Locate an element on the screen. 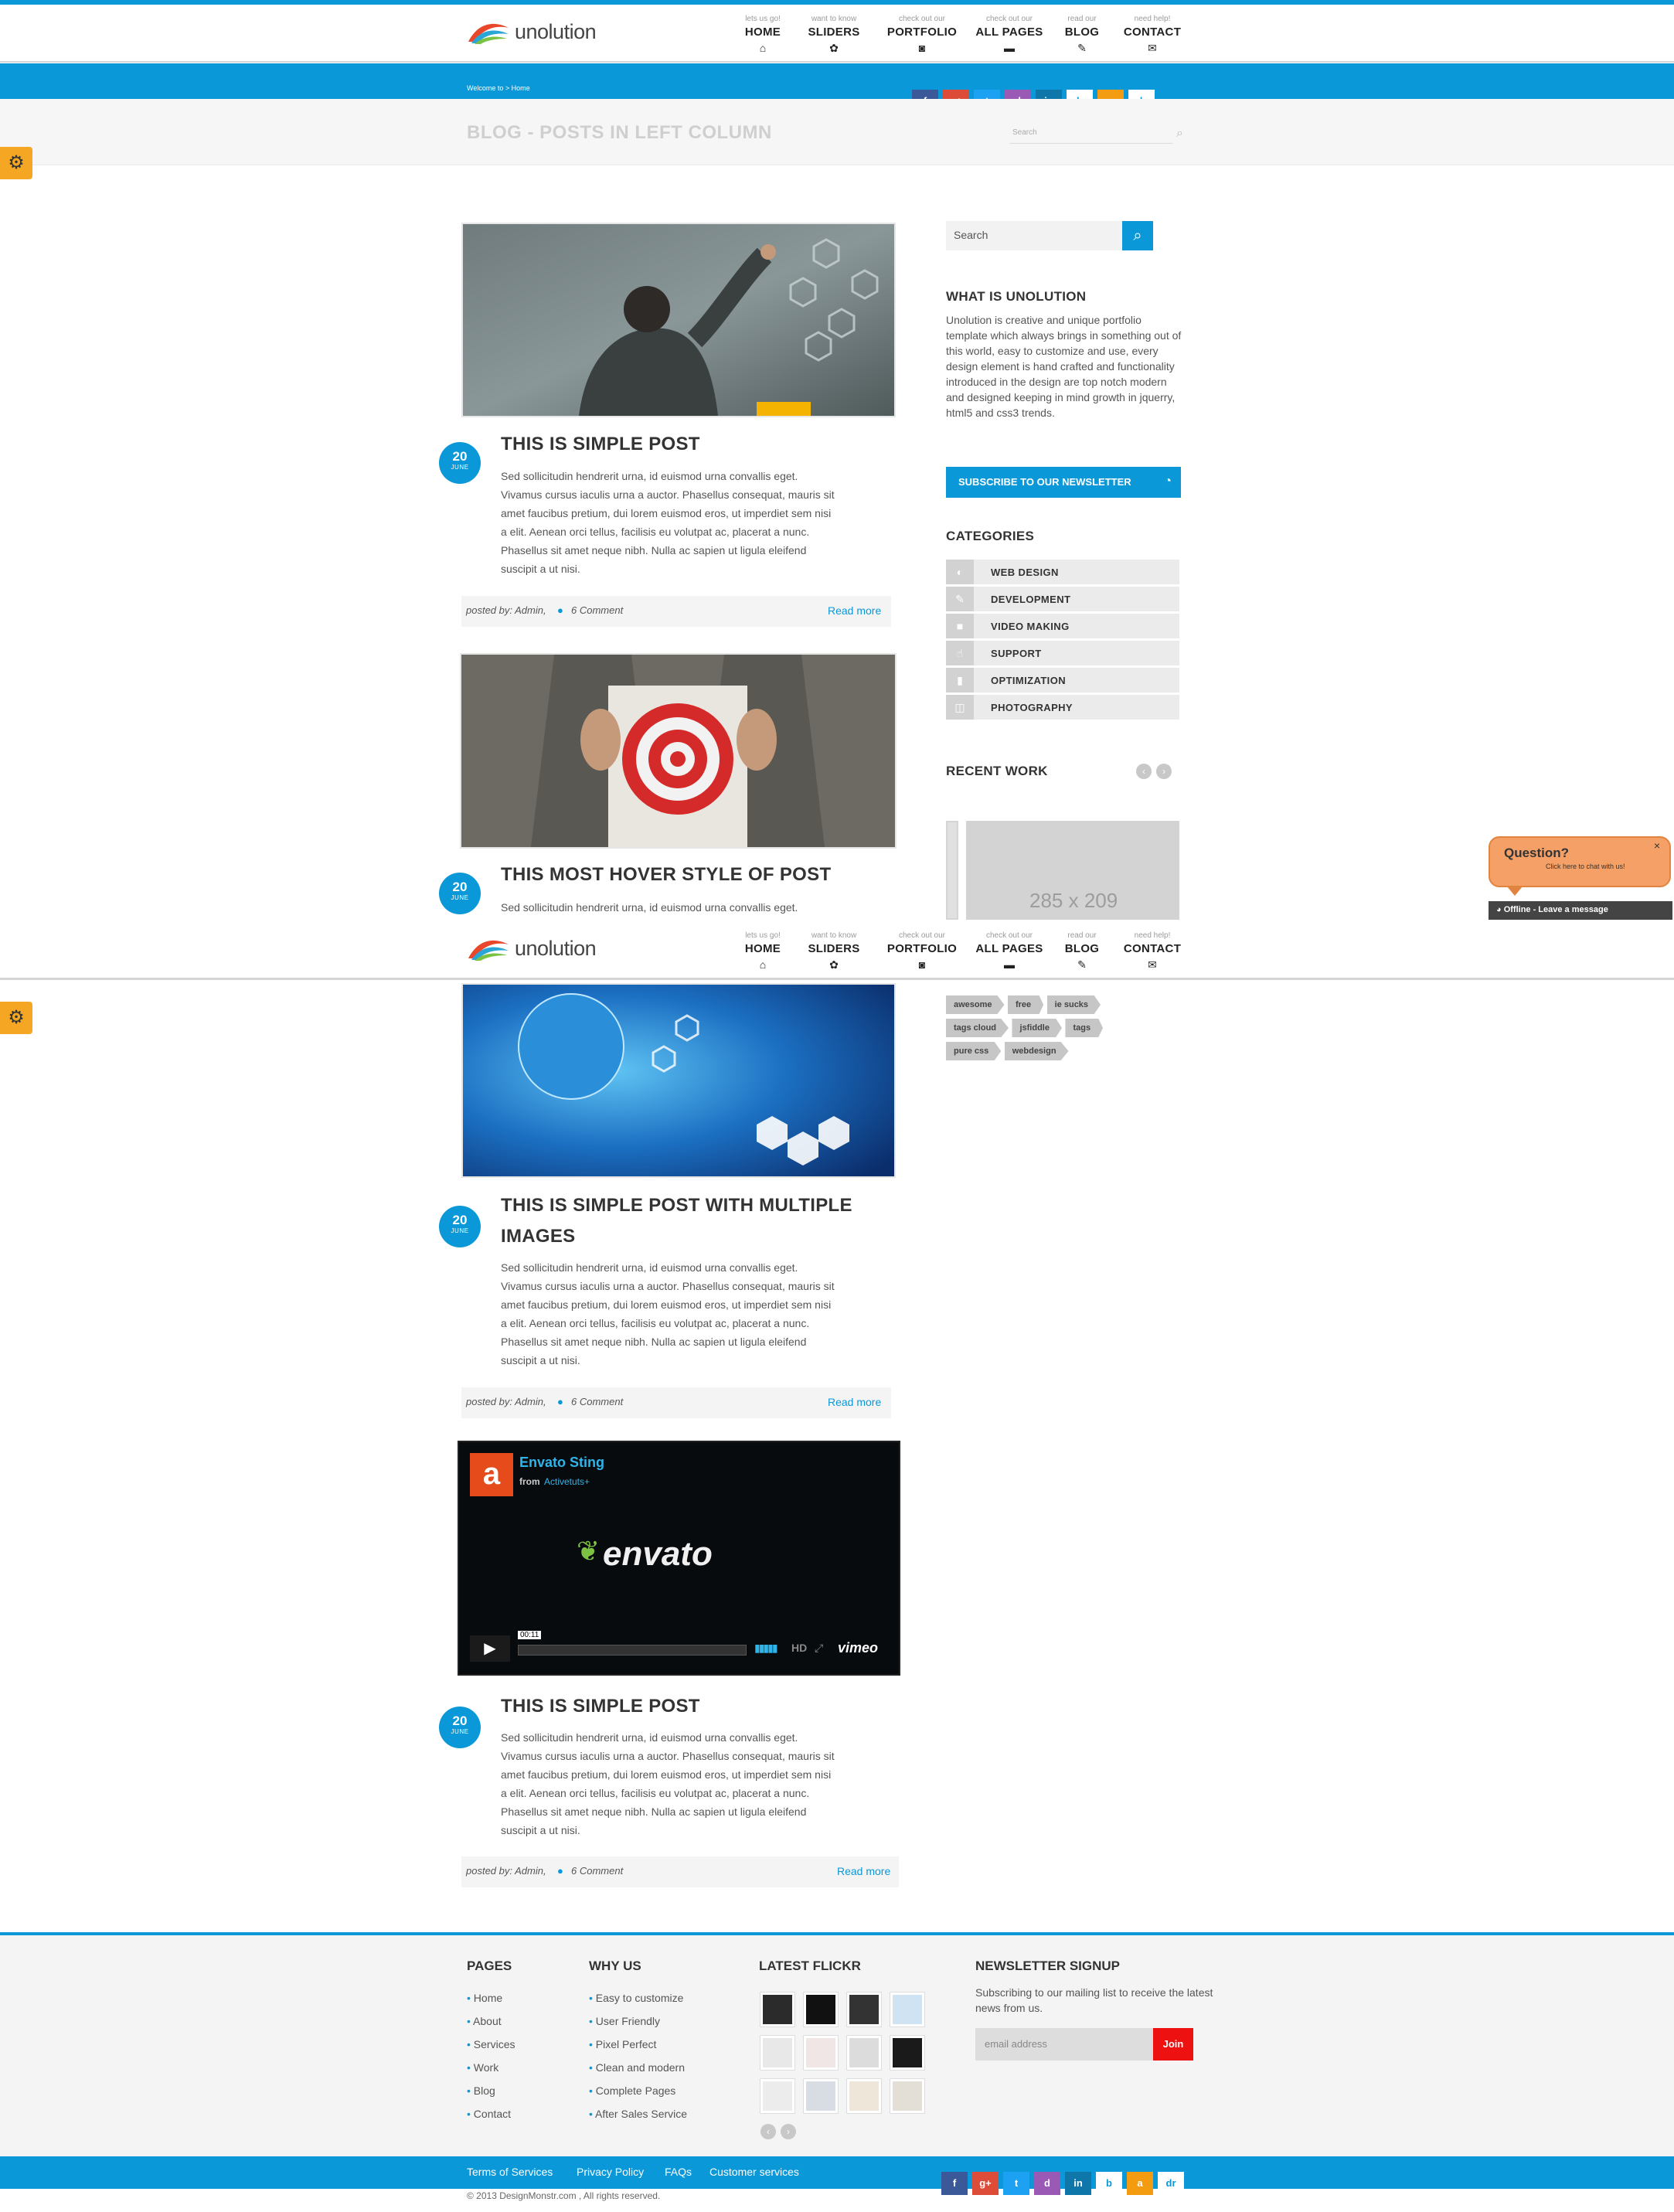 This screenshot has width=1674, height=2212. category-support: ☝ SUPPORT is located at coordinates (1062, 653).